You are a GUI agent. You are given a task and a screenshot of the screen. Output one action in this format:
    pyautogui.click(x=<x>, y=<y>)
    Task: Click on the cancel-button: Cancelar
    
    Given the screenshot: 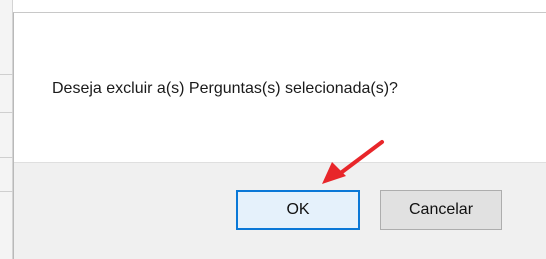 What is the action you would take?
    pyautogui.click(x=441, y=210)
    